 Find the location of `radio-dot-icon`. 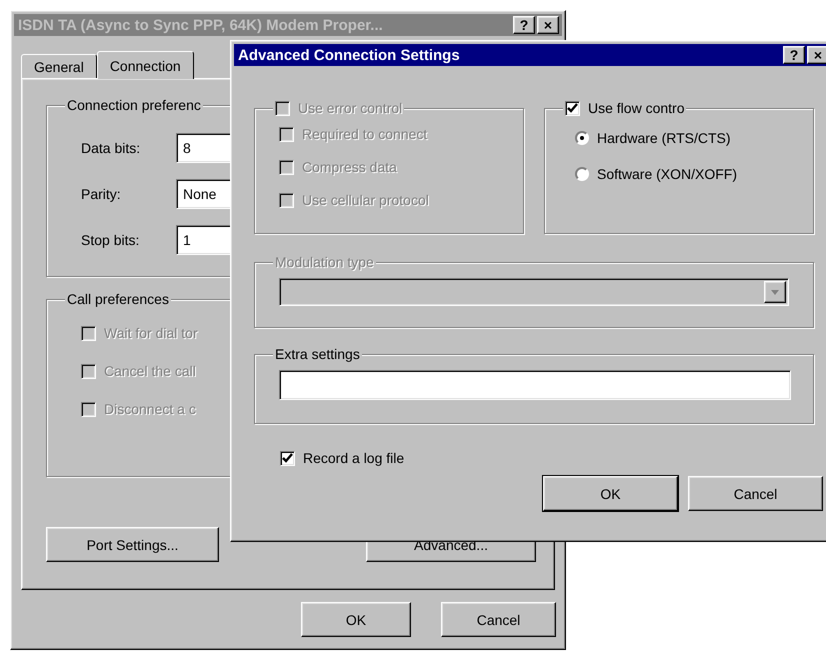

radio-dot-icon is located at coordinates (582, 138).